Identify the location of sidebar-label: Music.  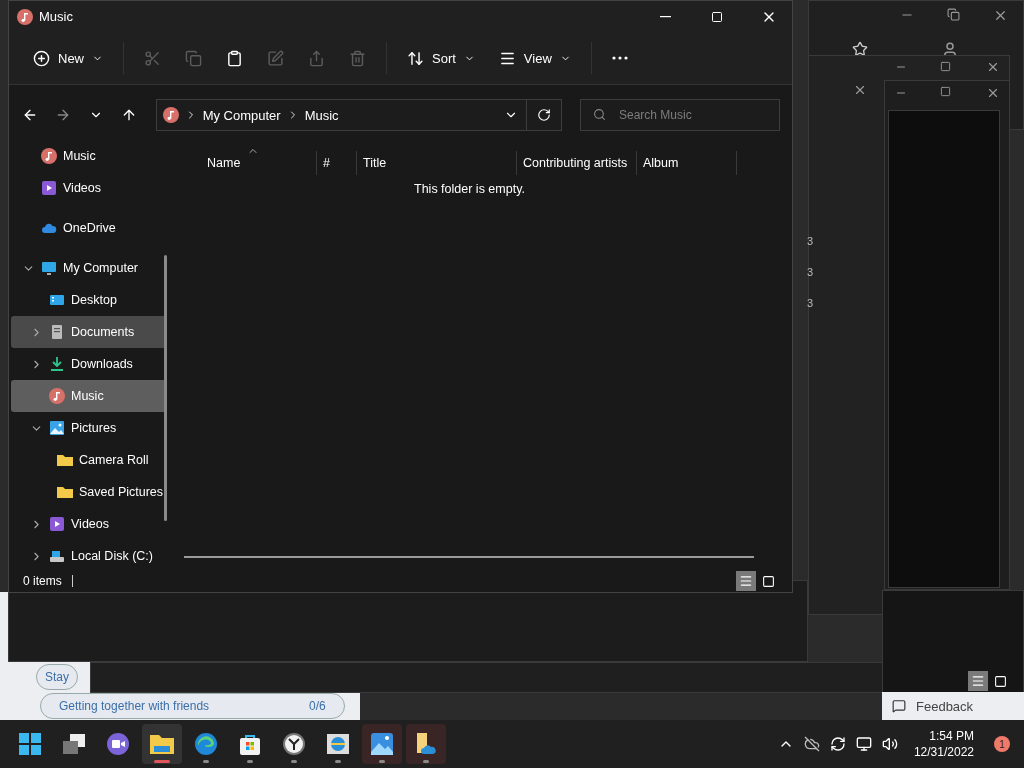
(79, 156).